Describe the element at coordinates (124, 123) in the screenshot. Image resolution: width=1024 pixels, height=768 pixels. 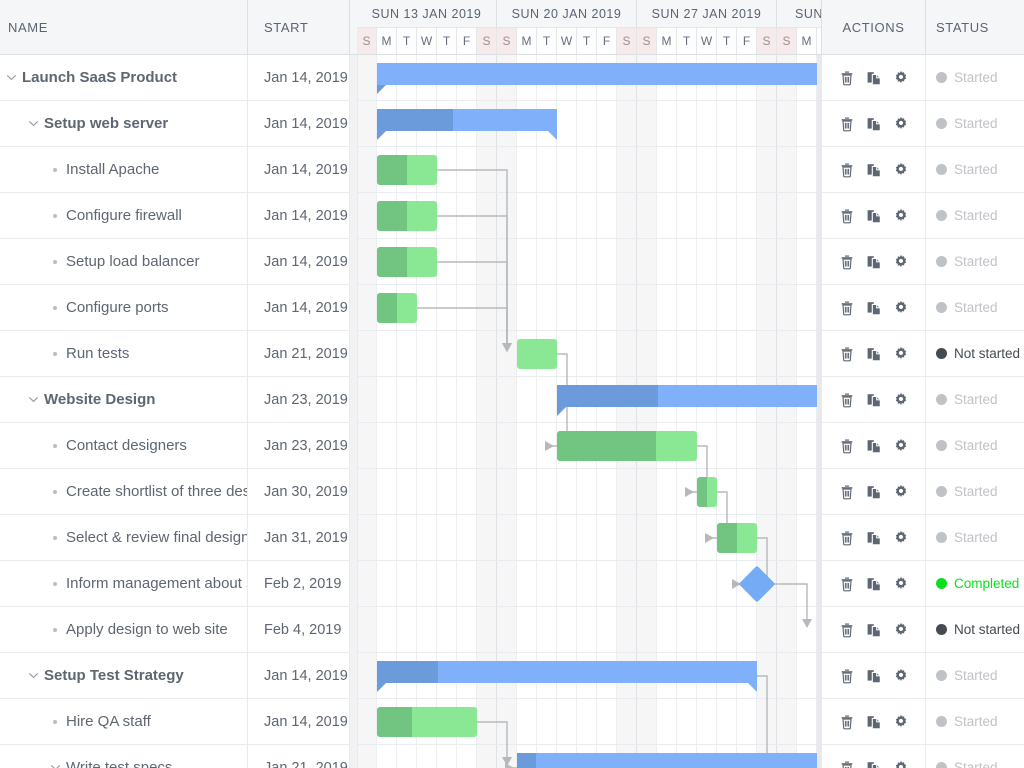
I see `cell-name: Setup web server` at that location.